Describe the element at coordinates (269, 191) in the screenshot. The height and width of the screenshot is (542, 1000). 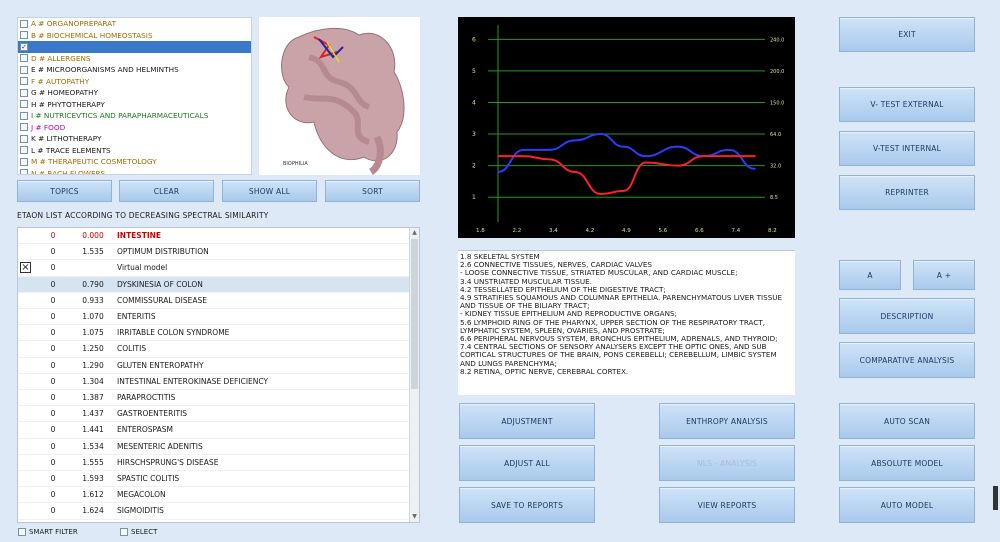
I see `show-all-button: SHOW ALL` at that location.